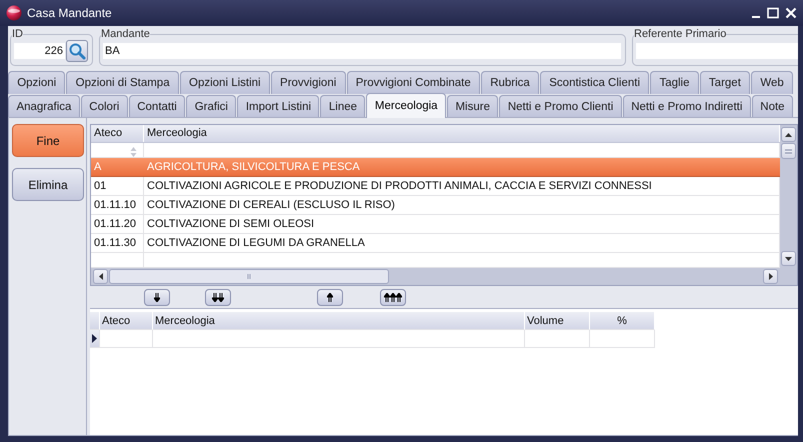 The image size is (803, 442). What do you see at coordinates (595, 82) in the screenshot?
I see `tab: Scontistica Clienti` at bounding box center [595, 82].